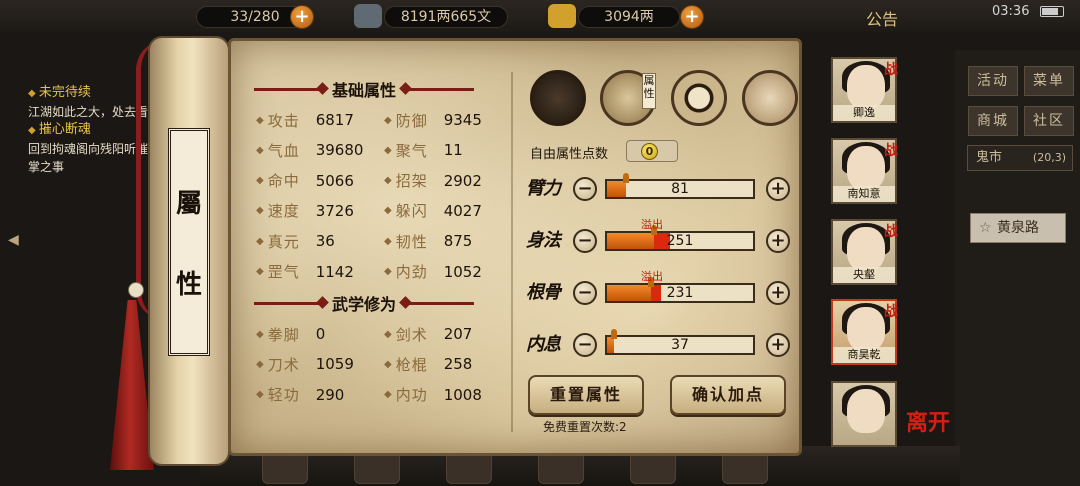  What do you see at coordinates (562, 16) in the screenshot?
I see `gold-ingot-icon` at bounding box center [562, 16].